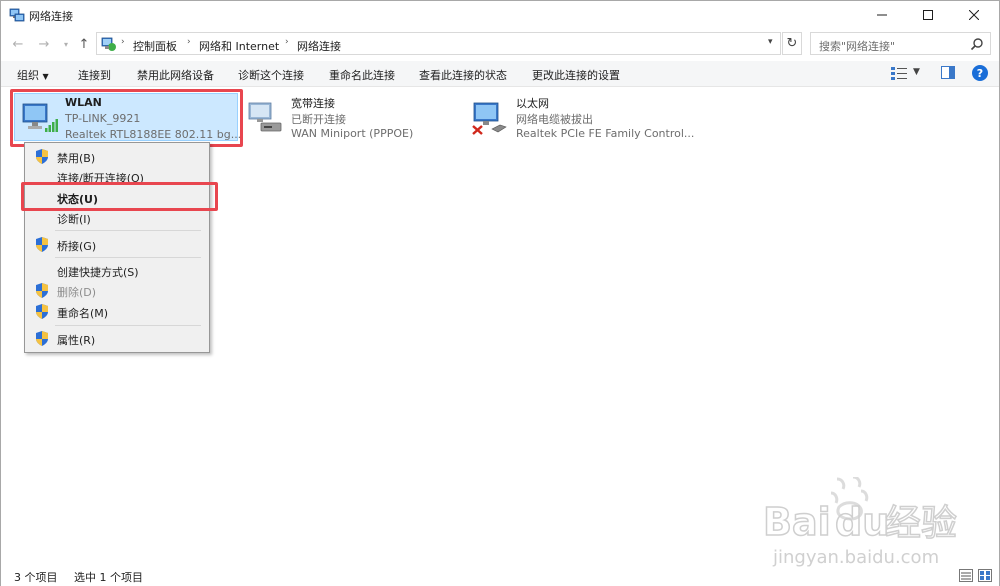 This screenshot has height=586, width=1000. Describe the element at coordinates (45, 76) in the screenshot. I see `chevron-down-icon: ▼` at that location.